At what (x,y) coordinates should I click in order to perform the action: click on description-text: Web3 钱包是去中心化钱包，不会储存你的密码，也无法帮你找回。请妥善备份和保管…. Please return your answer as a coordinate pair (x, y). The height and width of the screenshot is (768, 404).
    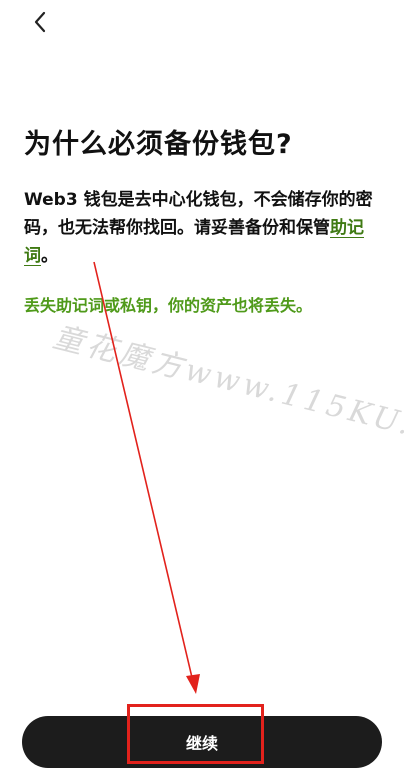
    Looking at the image, I should click on (207, 228).